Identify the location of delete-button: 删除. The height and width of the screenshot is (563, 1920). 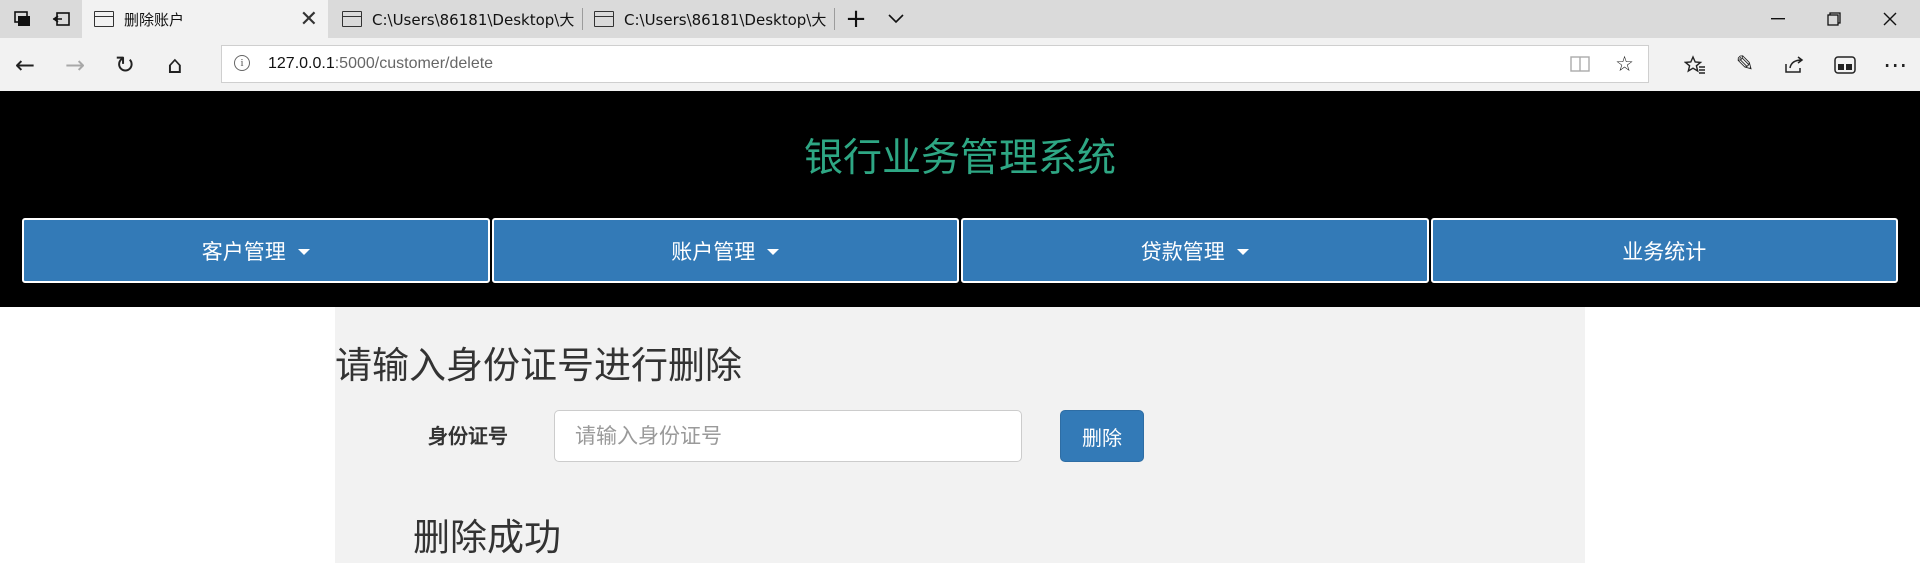
(1102, 436).